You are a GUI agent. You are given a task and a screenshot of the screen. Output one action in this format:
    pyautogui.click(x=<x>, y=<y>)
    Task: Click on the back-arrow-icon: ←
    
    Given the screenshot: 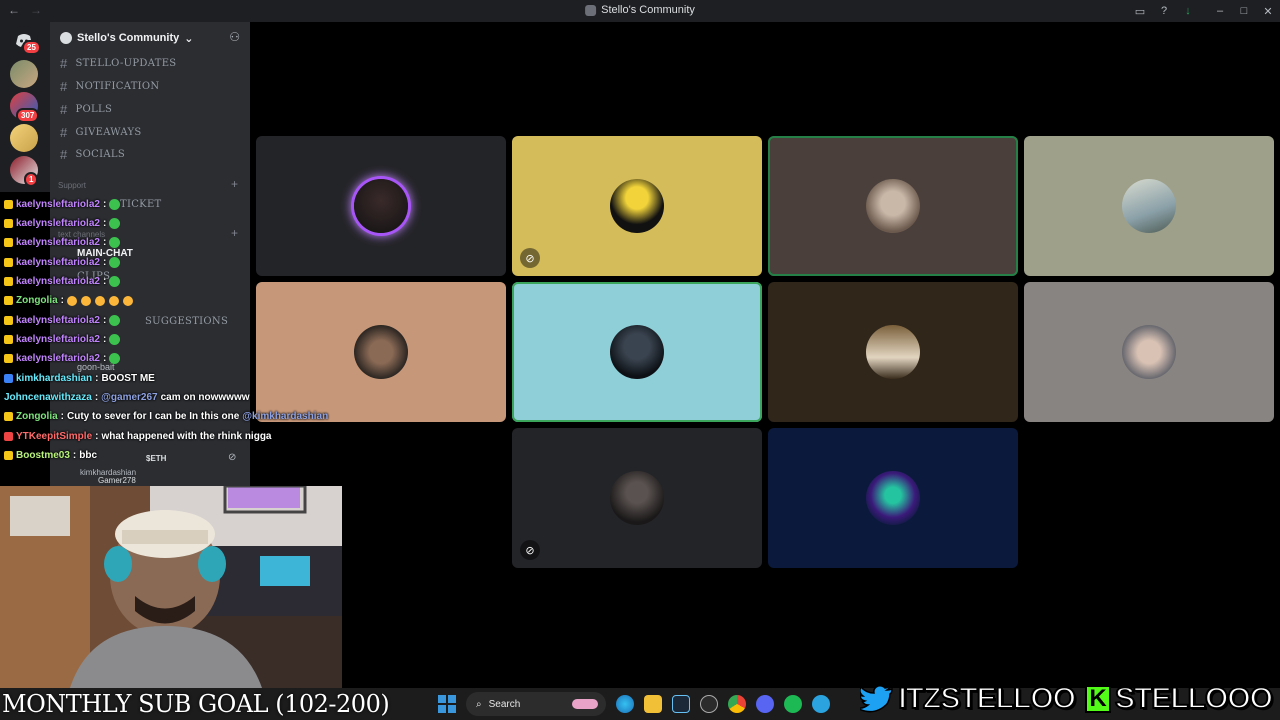 What is the action you would take?
    pyautogui.click(x=14, y=10)
    